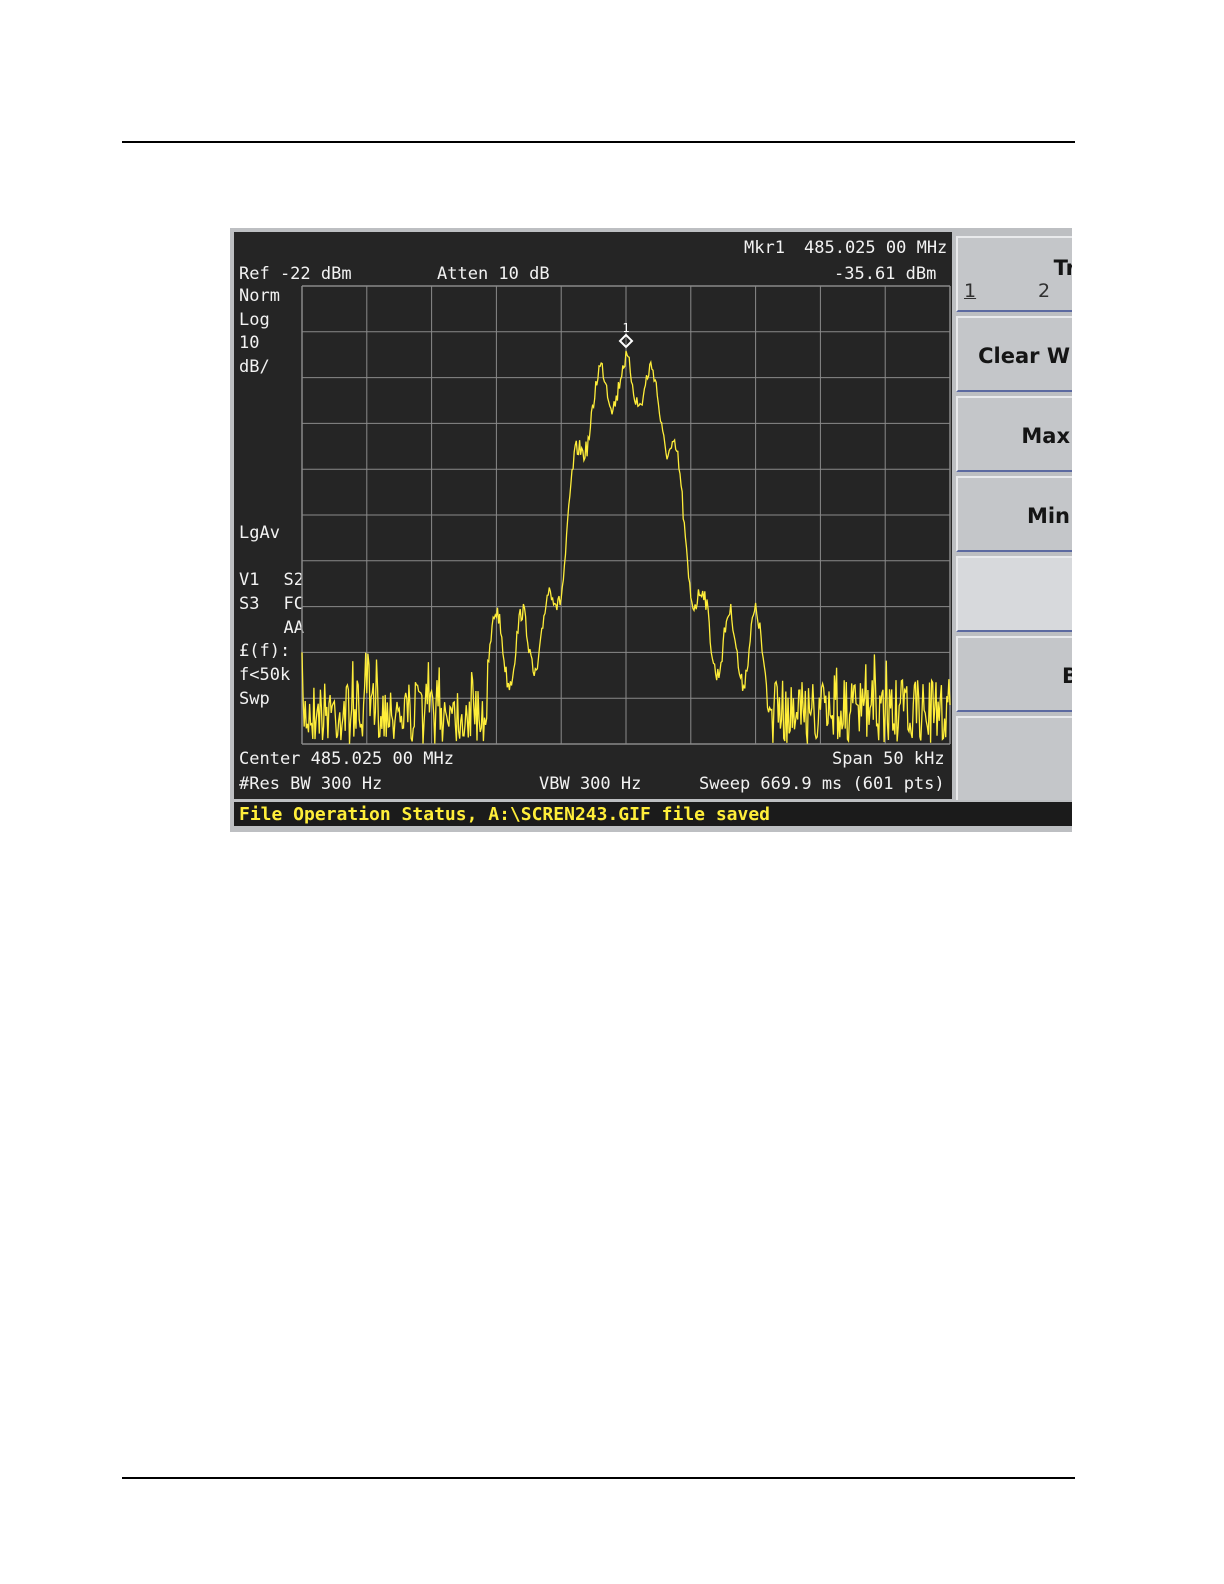 This screenshot has width=1224, height=1584. Describe the element at coordinates (1024, 356) in the screenshot. I see `clear-write-label: Clear W` at that location.